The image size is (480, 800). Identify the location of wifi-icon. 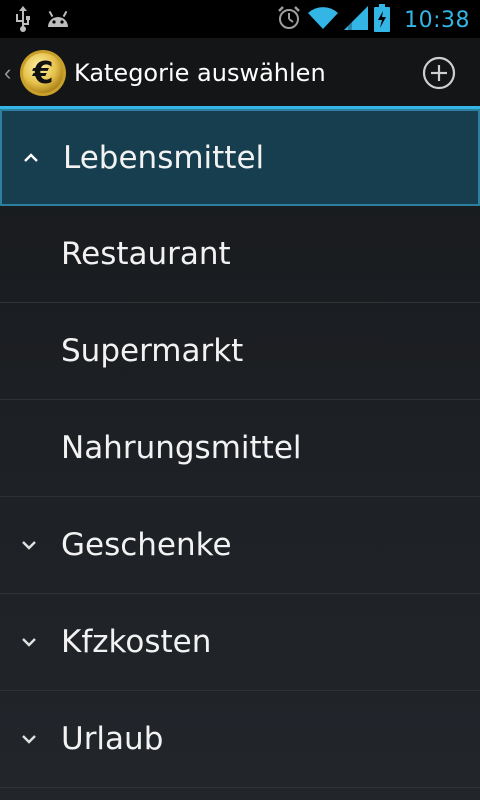
(323, 20).